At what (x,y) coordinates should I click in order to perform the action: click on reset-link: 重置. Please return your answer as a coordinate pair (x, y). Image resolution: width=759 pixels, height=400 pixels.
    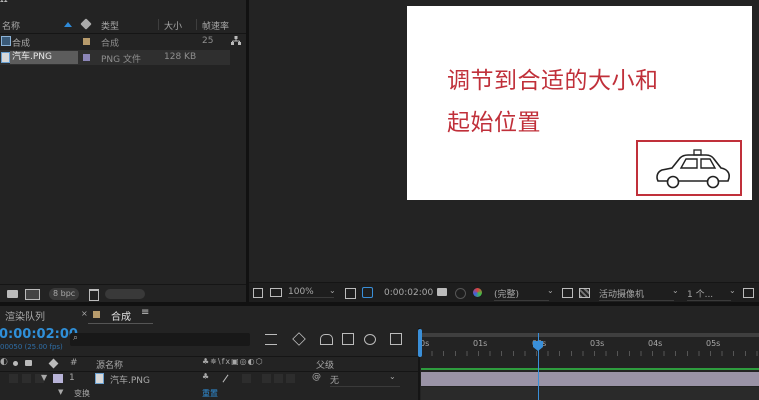
    Looking at the image, I should click on (210, 393).